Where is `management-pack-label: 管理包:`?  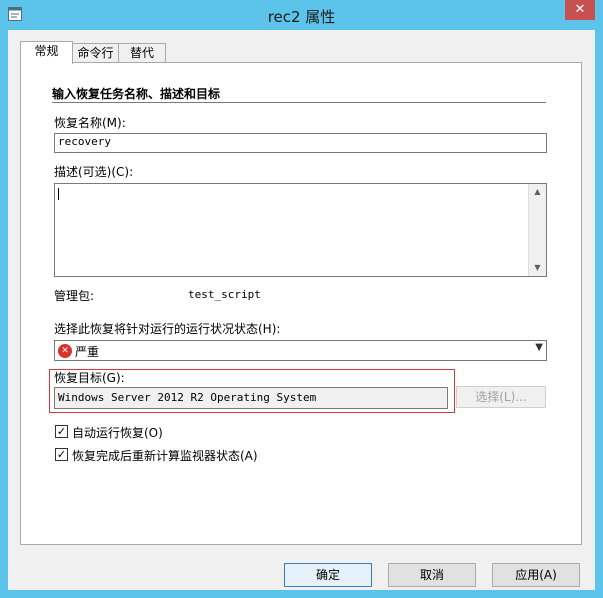
management-pack-label: 管理包: is located at coordinates (74, 296).